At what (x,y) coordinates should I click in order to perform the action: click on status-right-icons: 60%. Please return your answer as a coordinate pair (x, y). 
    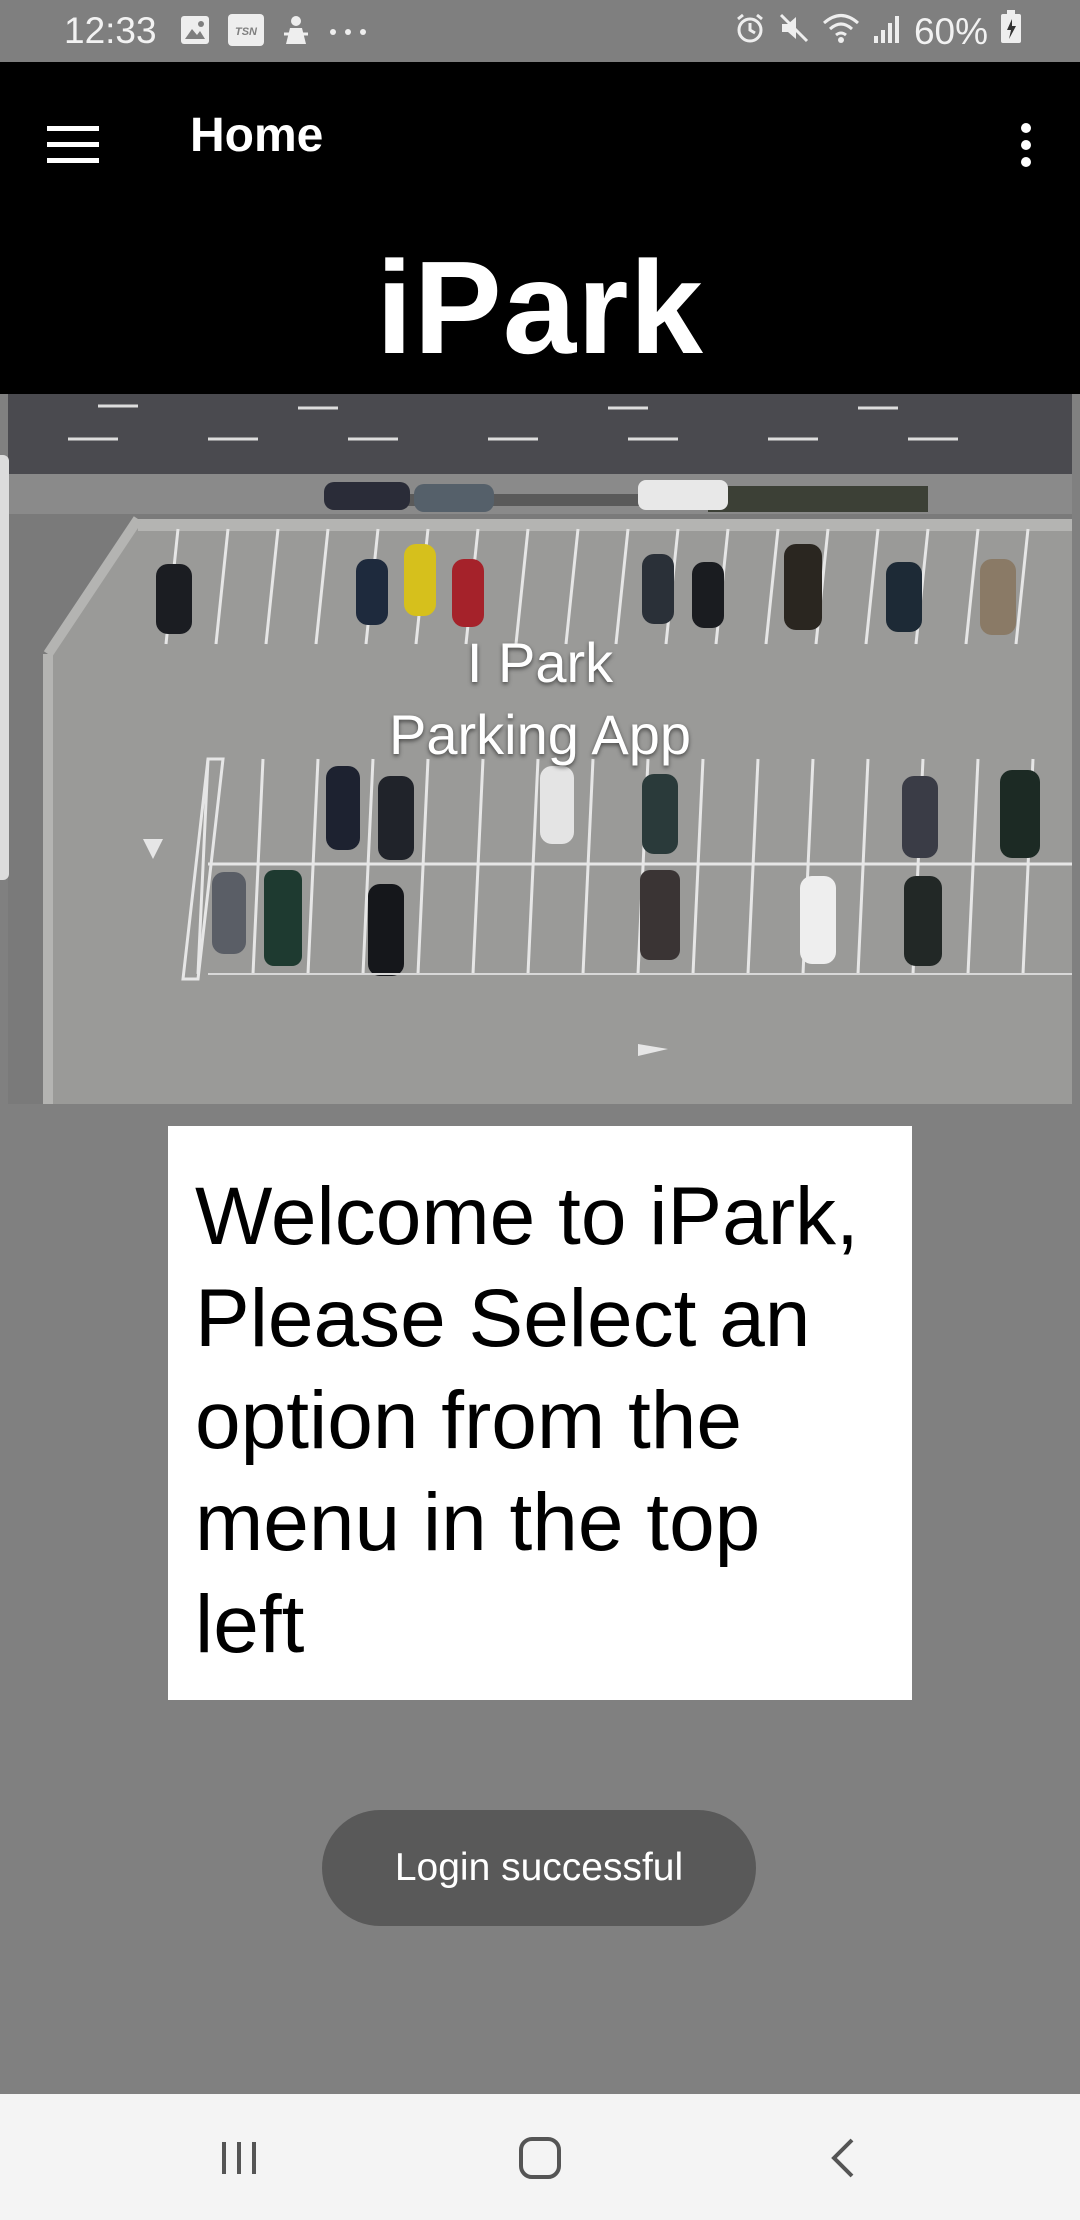
    Looking at the image, I should click on (878, 31).